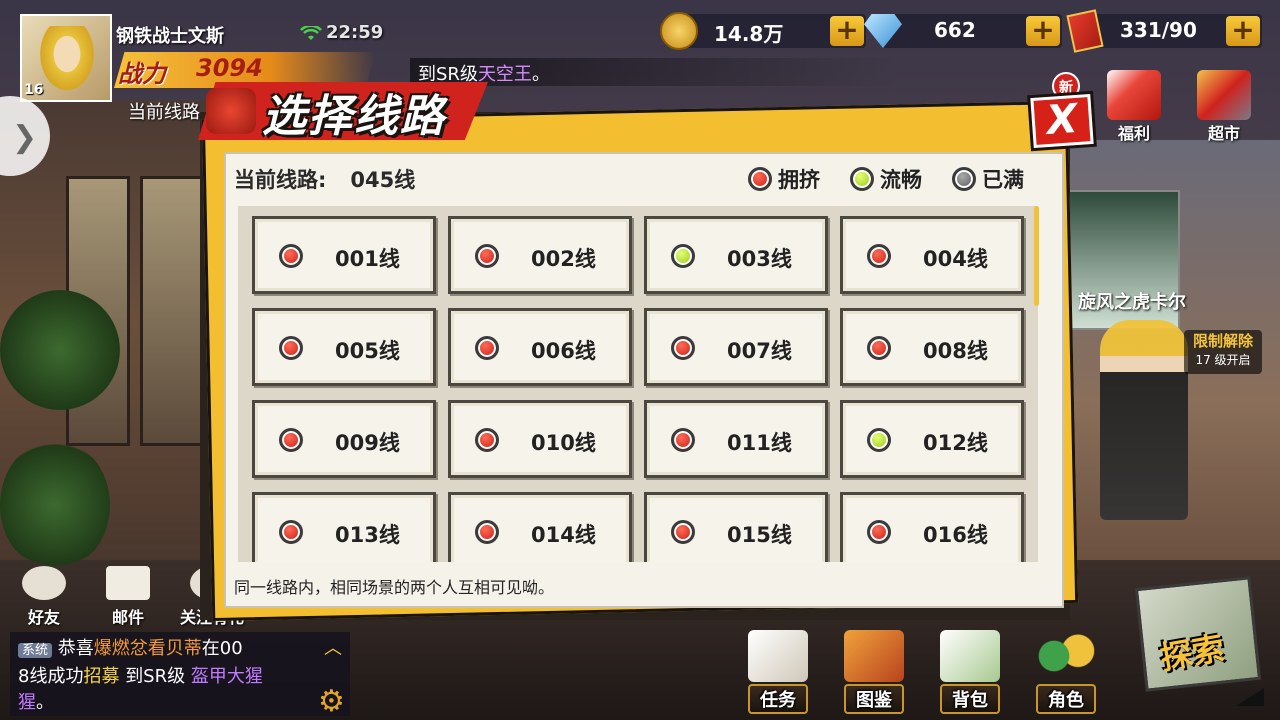  What do you see at coordinates (128, 597) in the screenshot?
I see `mail-button: 邮件` at bounding box center [128, 597].